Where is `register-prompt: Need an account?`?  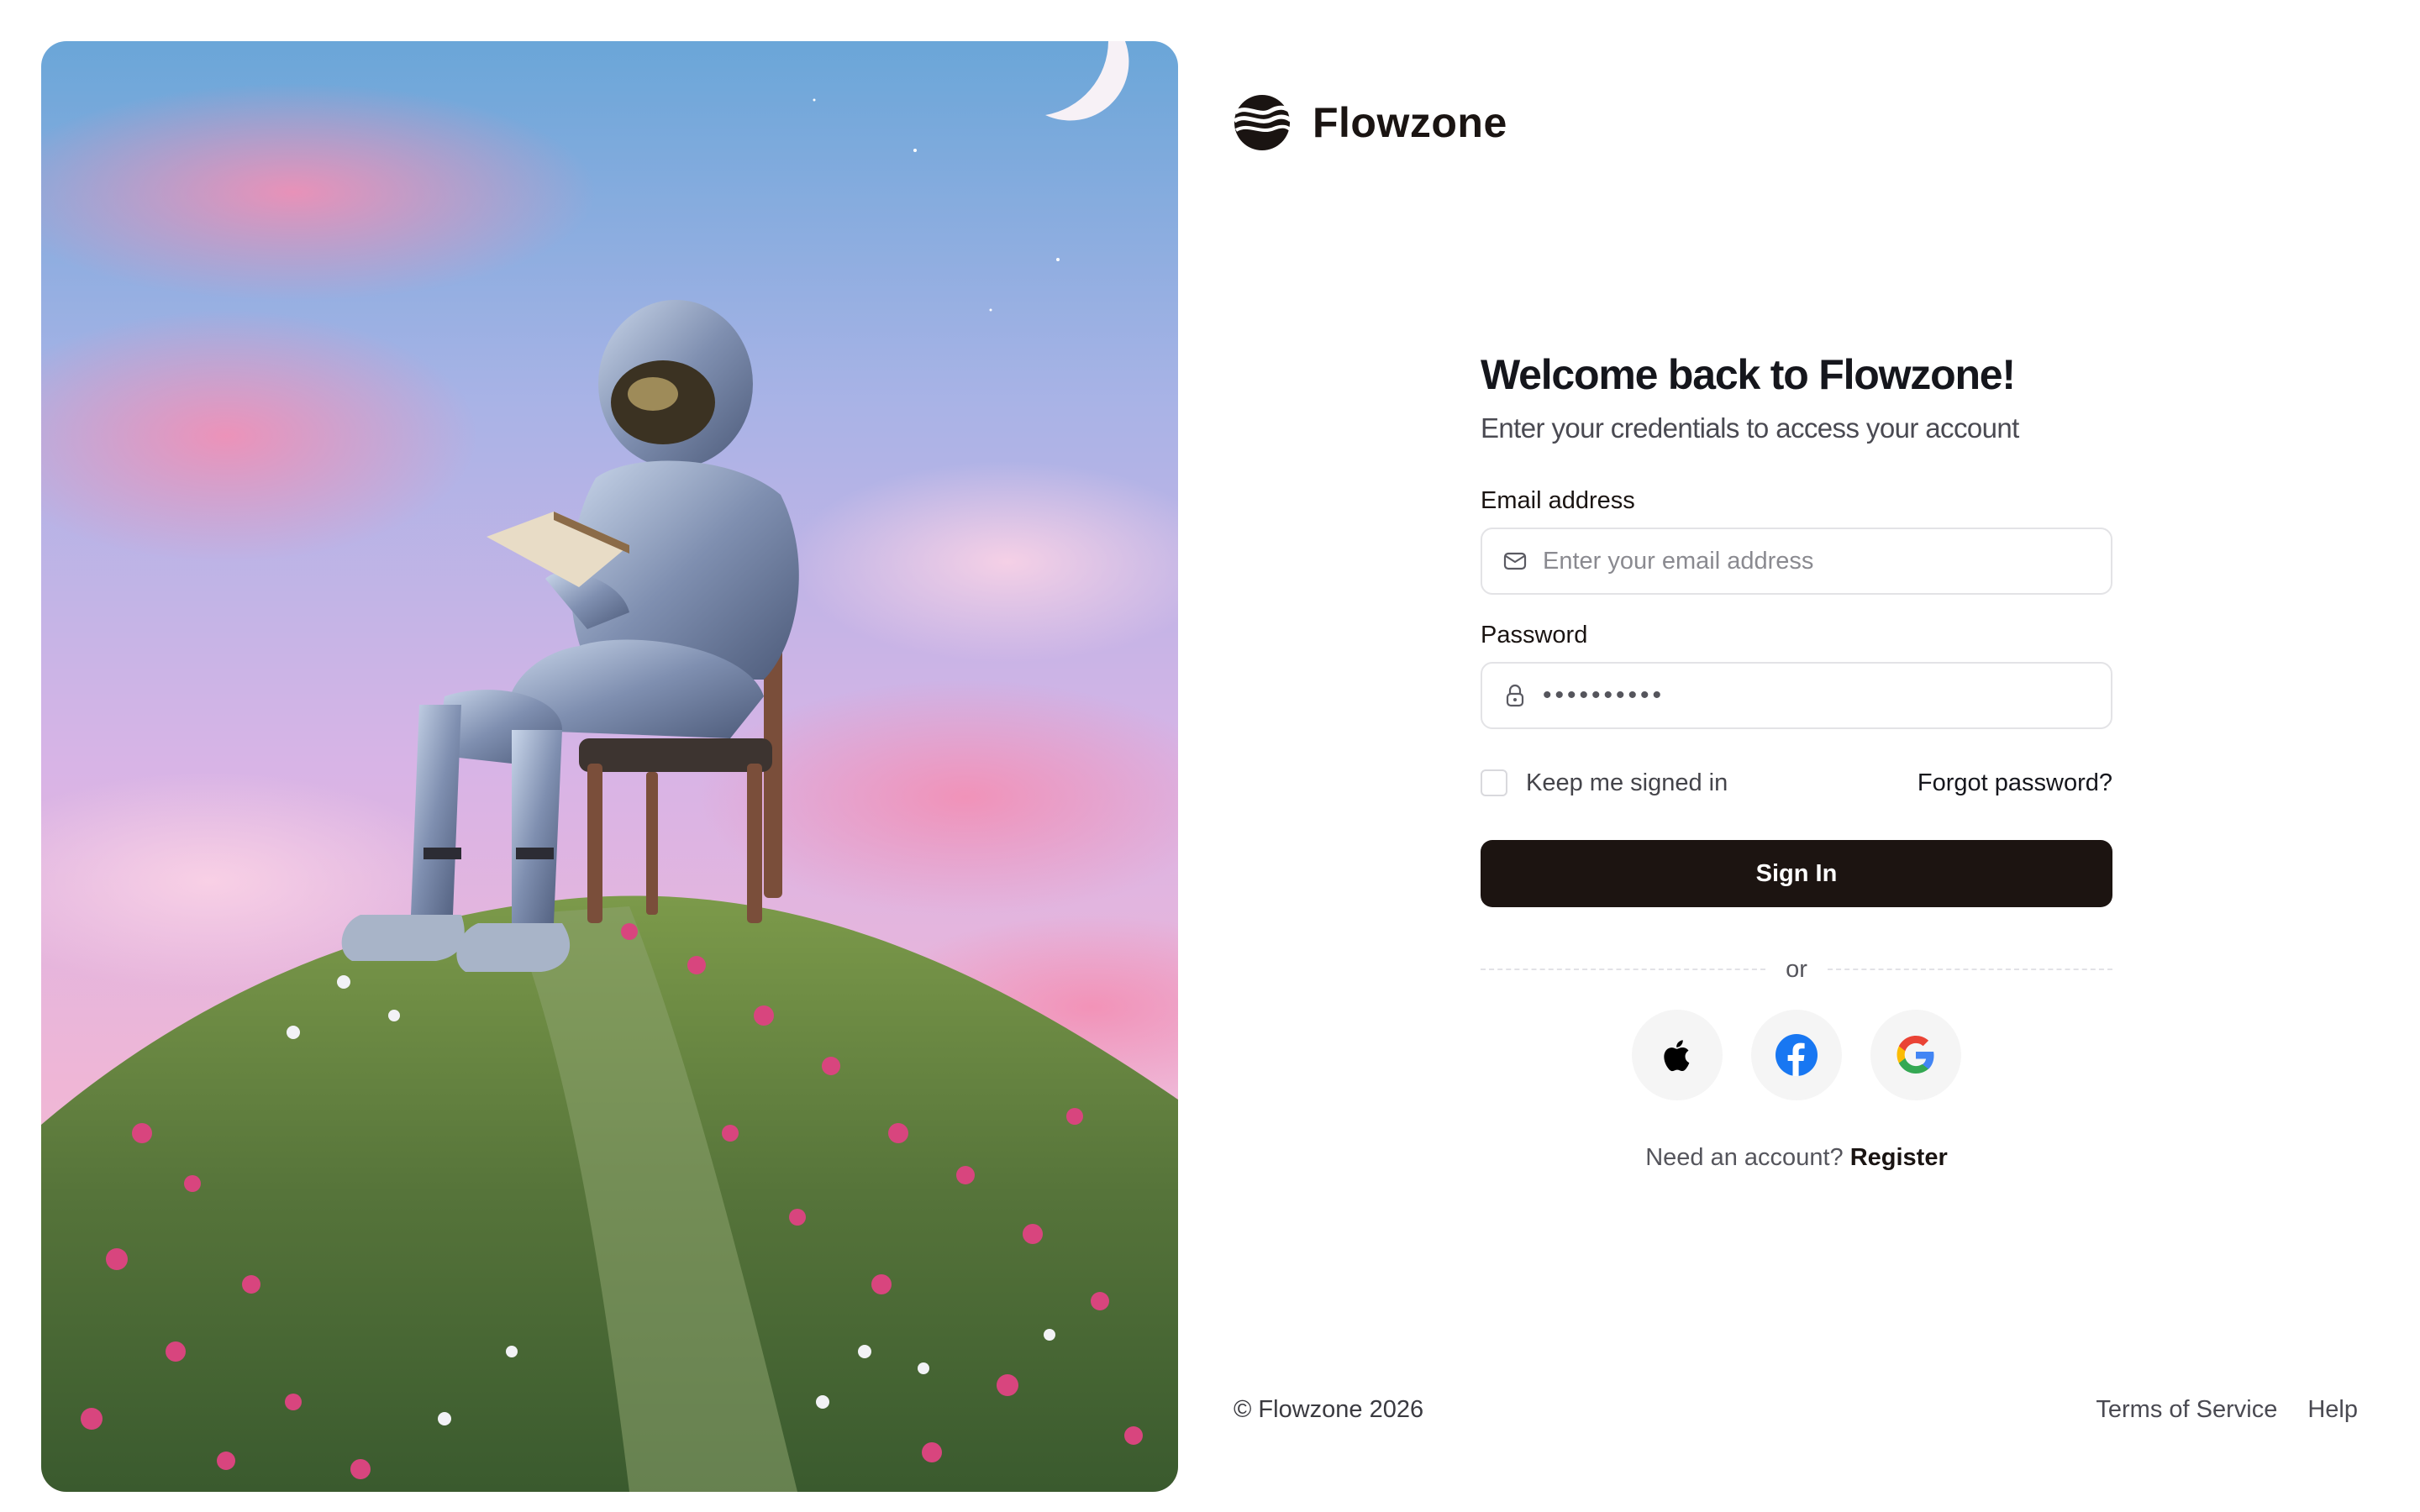 register-prompt: Need an account? is located at coordinates (1744, 1157).